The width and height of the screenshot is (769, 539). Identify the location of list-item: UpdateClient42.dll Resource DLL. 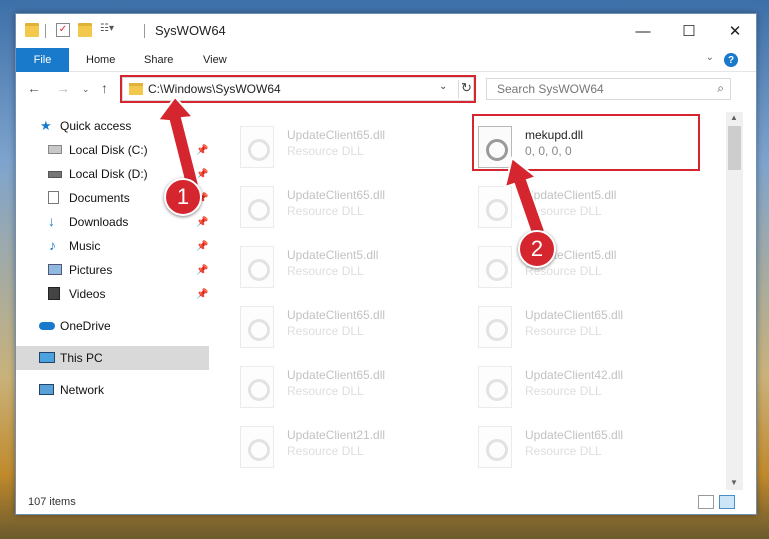
(584, 386).